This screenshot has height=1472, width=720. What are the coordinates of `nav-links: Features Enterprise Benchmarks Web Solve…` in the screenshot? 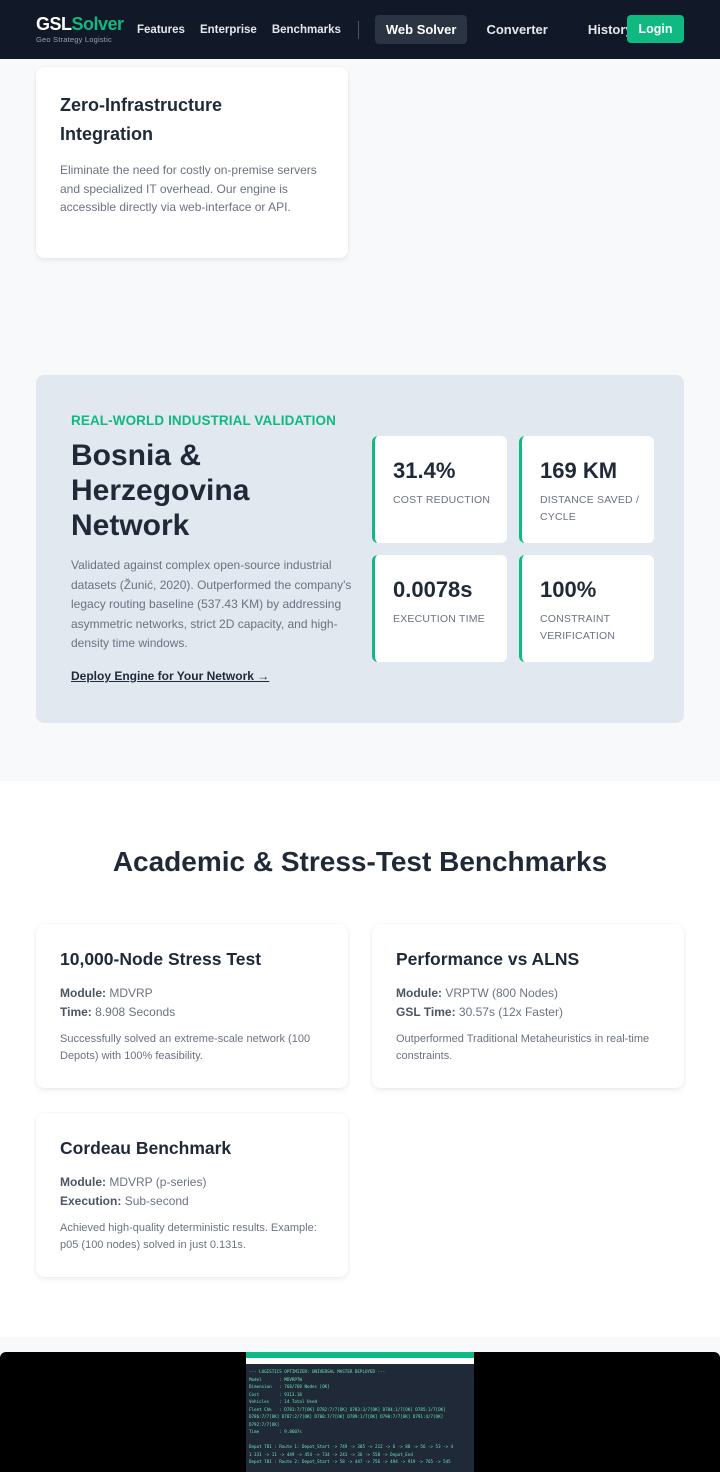 It's located at (385, 29).